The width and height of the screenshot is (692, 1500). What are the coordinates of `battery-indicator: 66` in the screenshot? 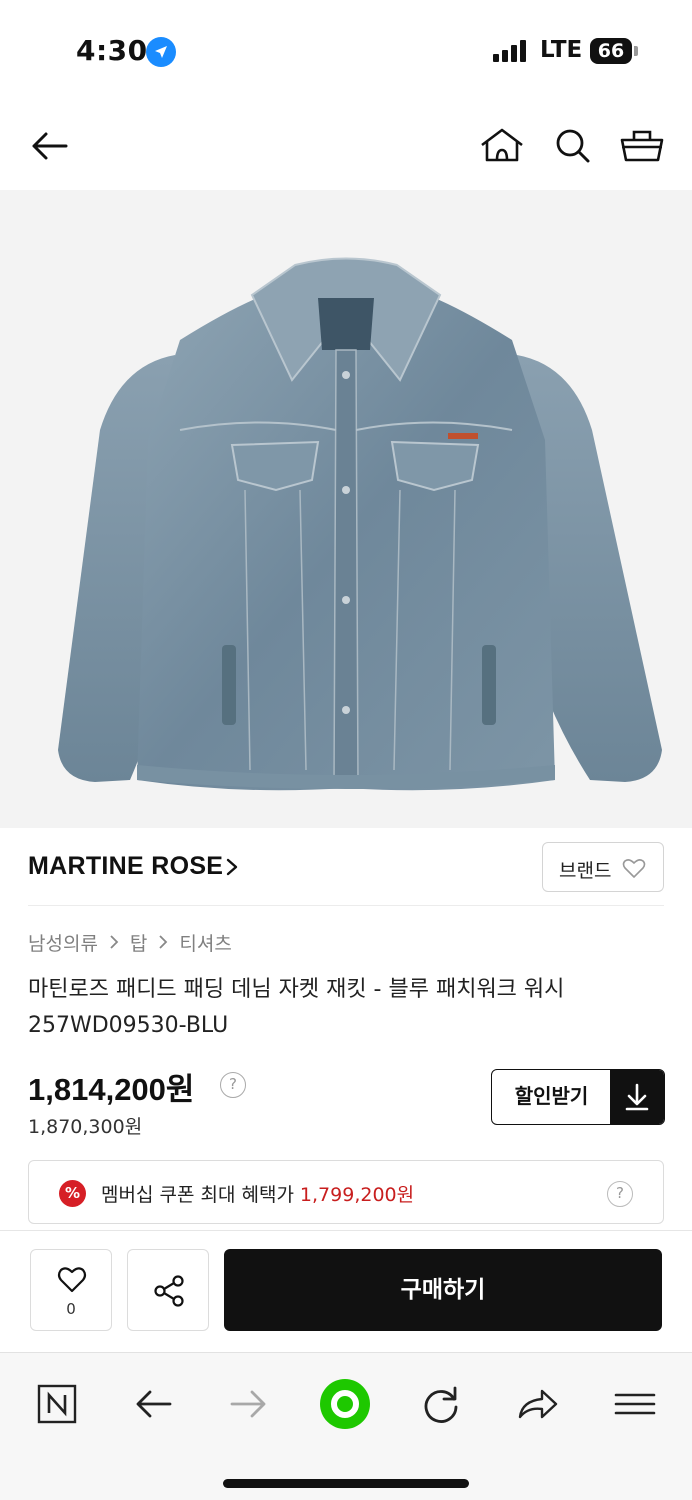 It's located at (611, 51).